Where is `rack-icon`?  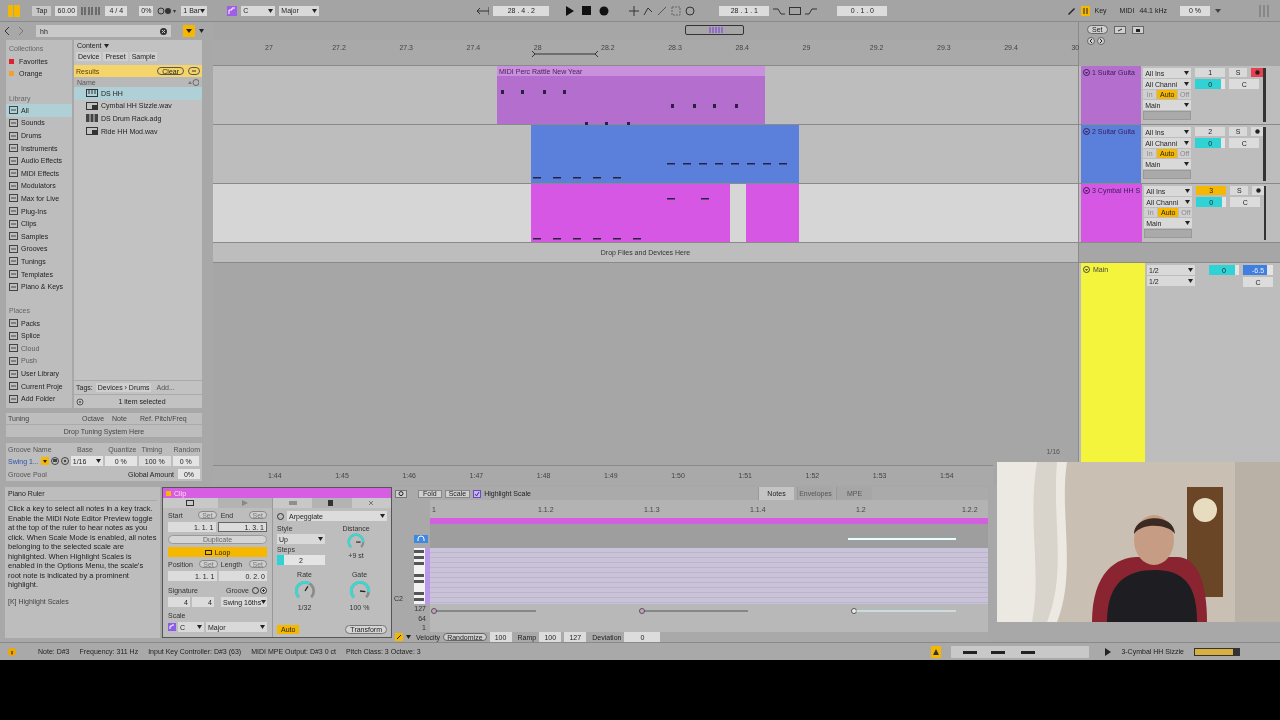
rack-icon is located at coordinates (92, 118).